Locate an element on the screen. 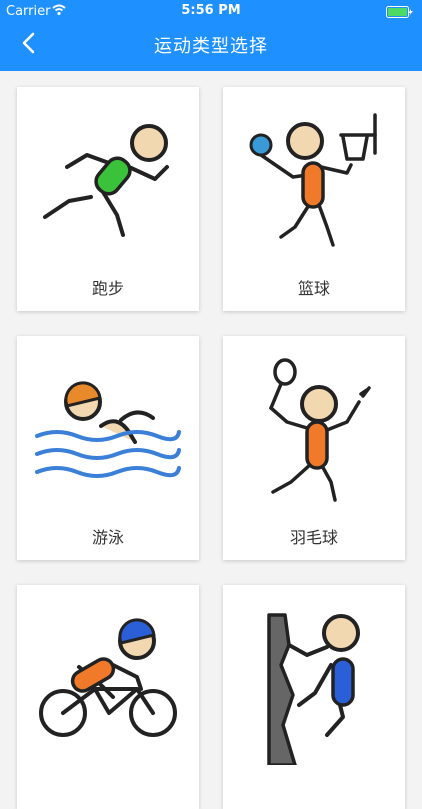 This screenshot has width=422, height=809. running-icon is located at coordinates (106, 180).